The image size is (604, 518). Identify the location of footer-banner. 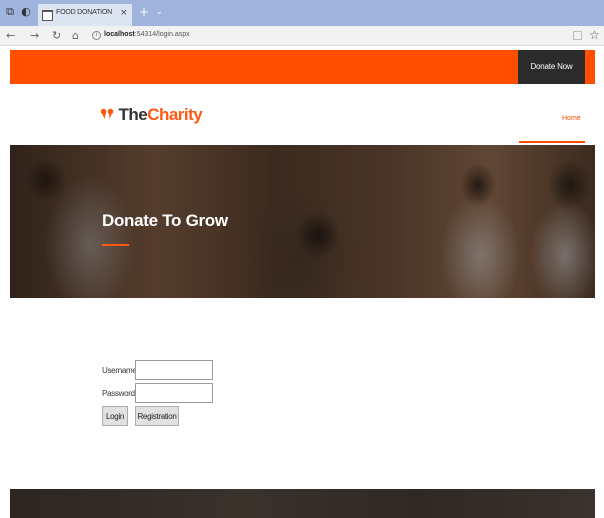
(302, 503).